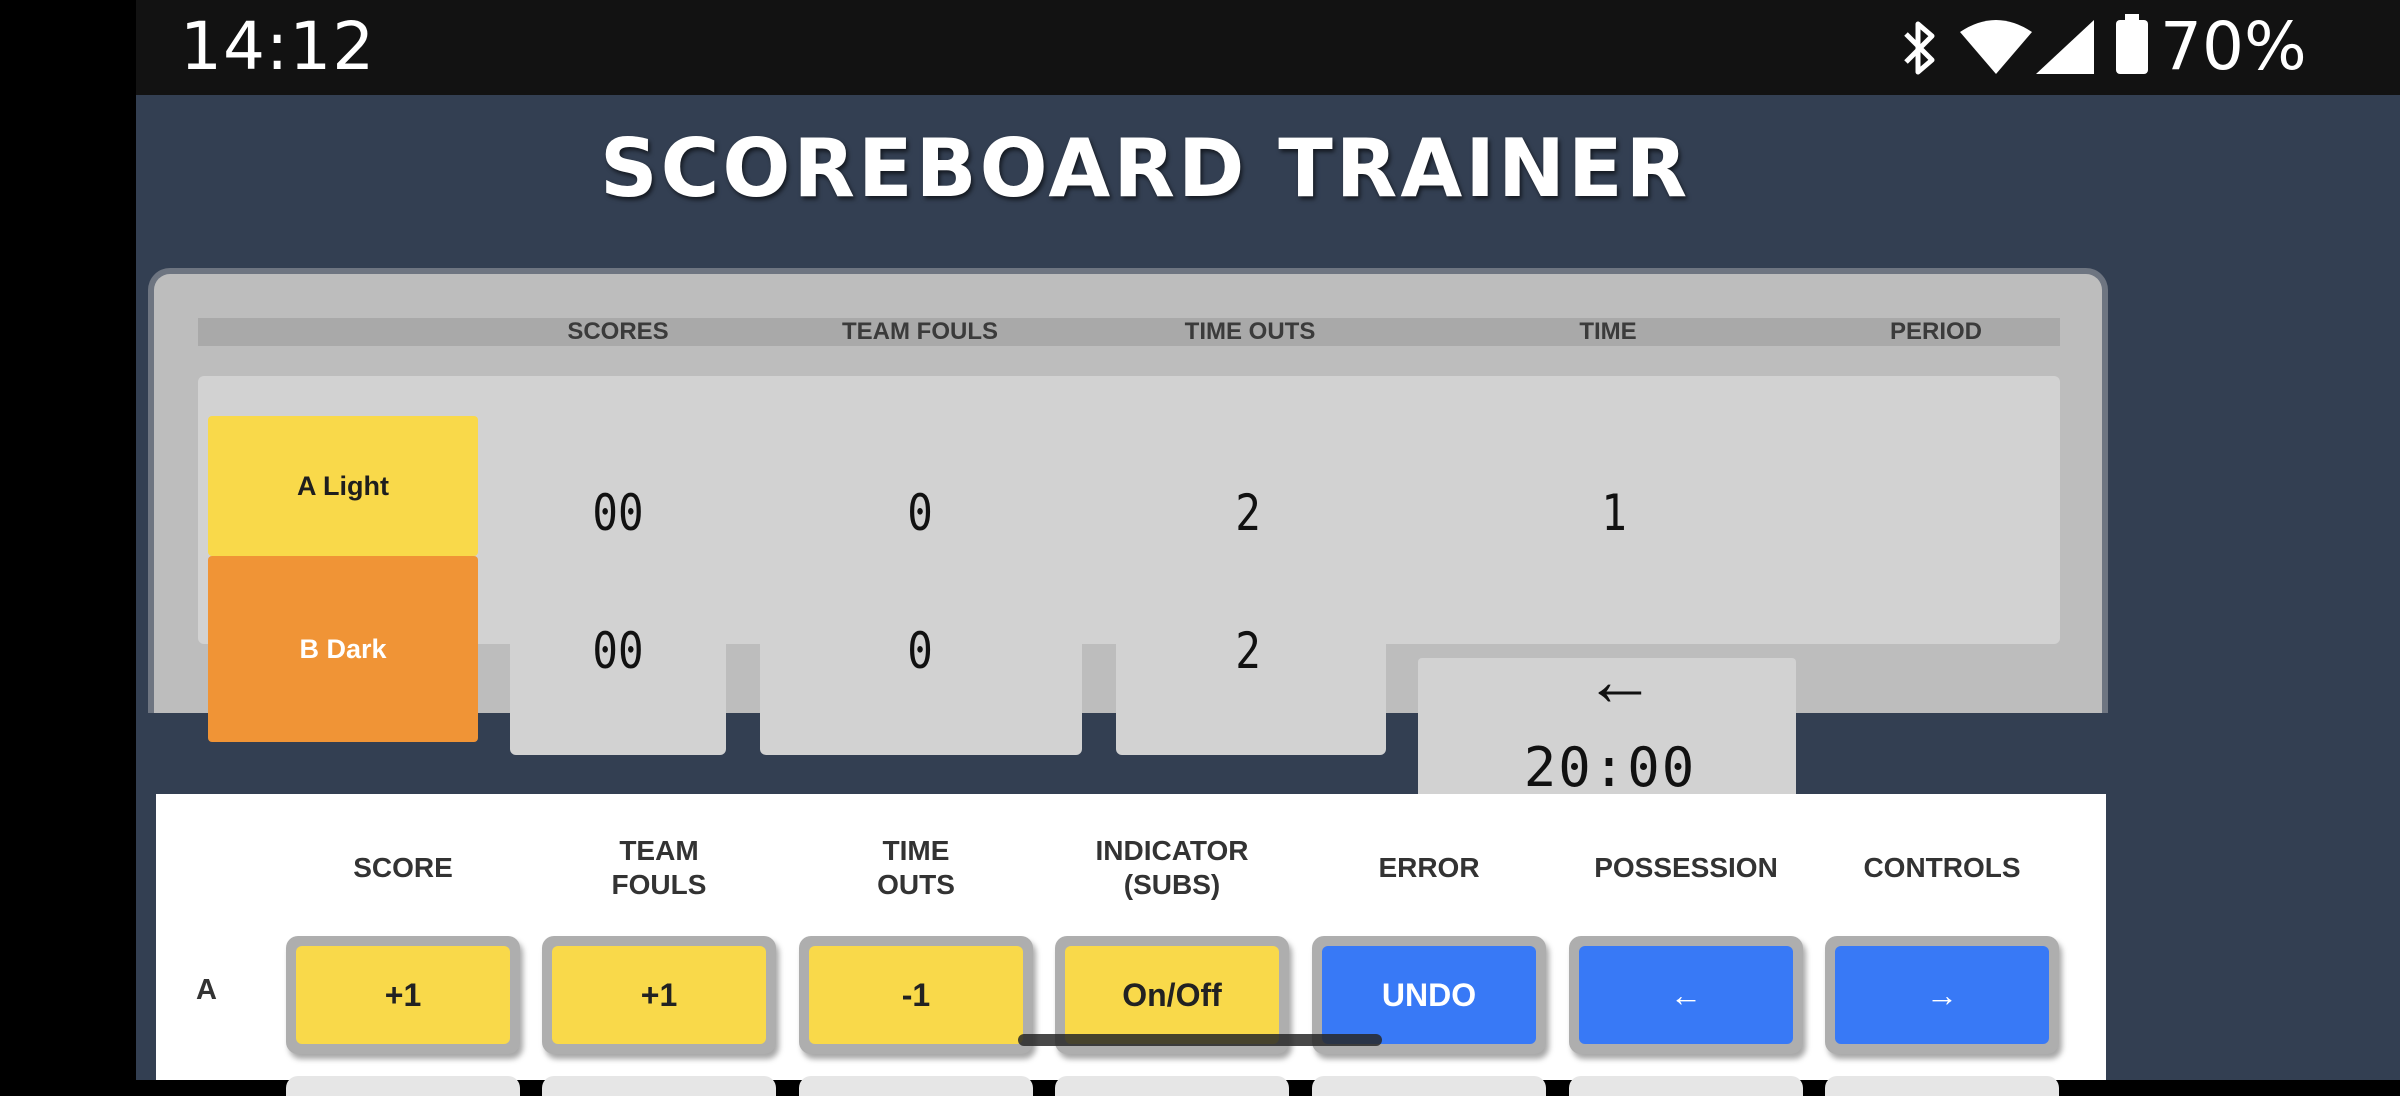 The height and width of the screenshot is (1096, 2400). What do you see at coordinates (1996, 47) in the screenshot?
I see `wifi-icon` at bounding box center [1996, 47].